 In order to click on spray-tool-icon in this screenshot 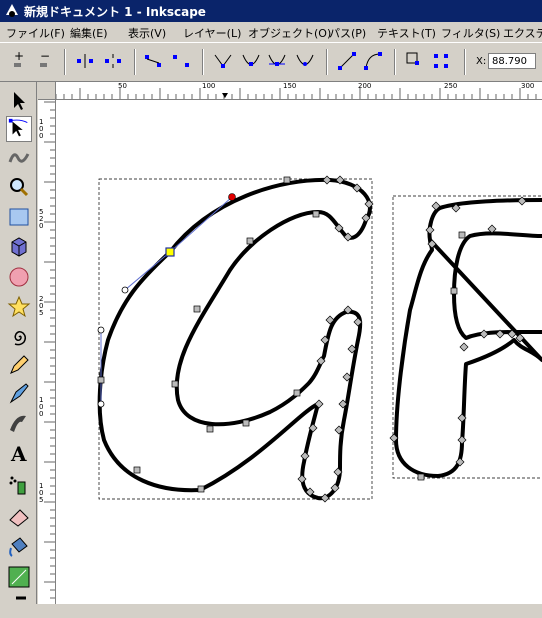, I will do `click(19, 485)`.